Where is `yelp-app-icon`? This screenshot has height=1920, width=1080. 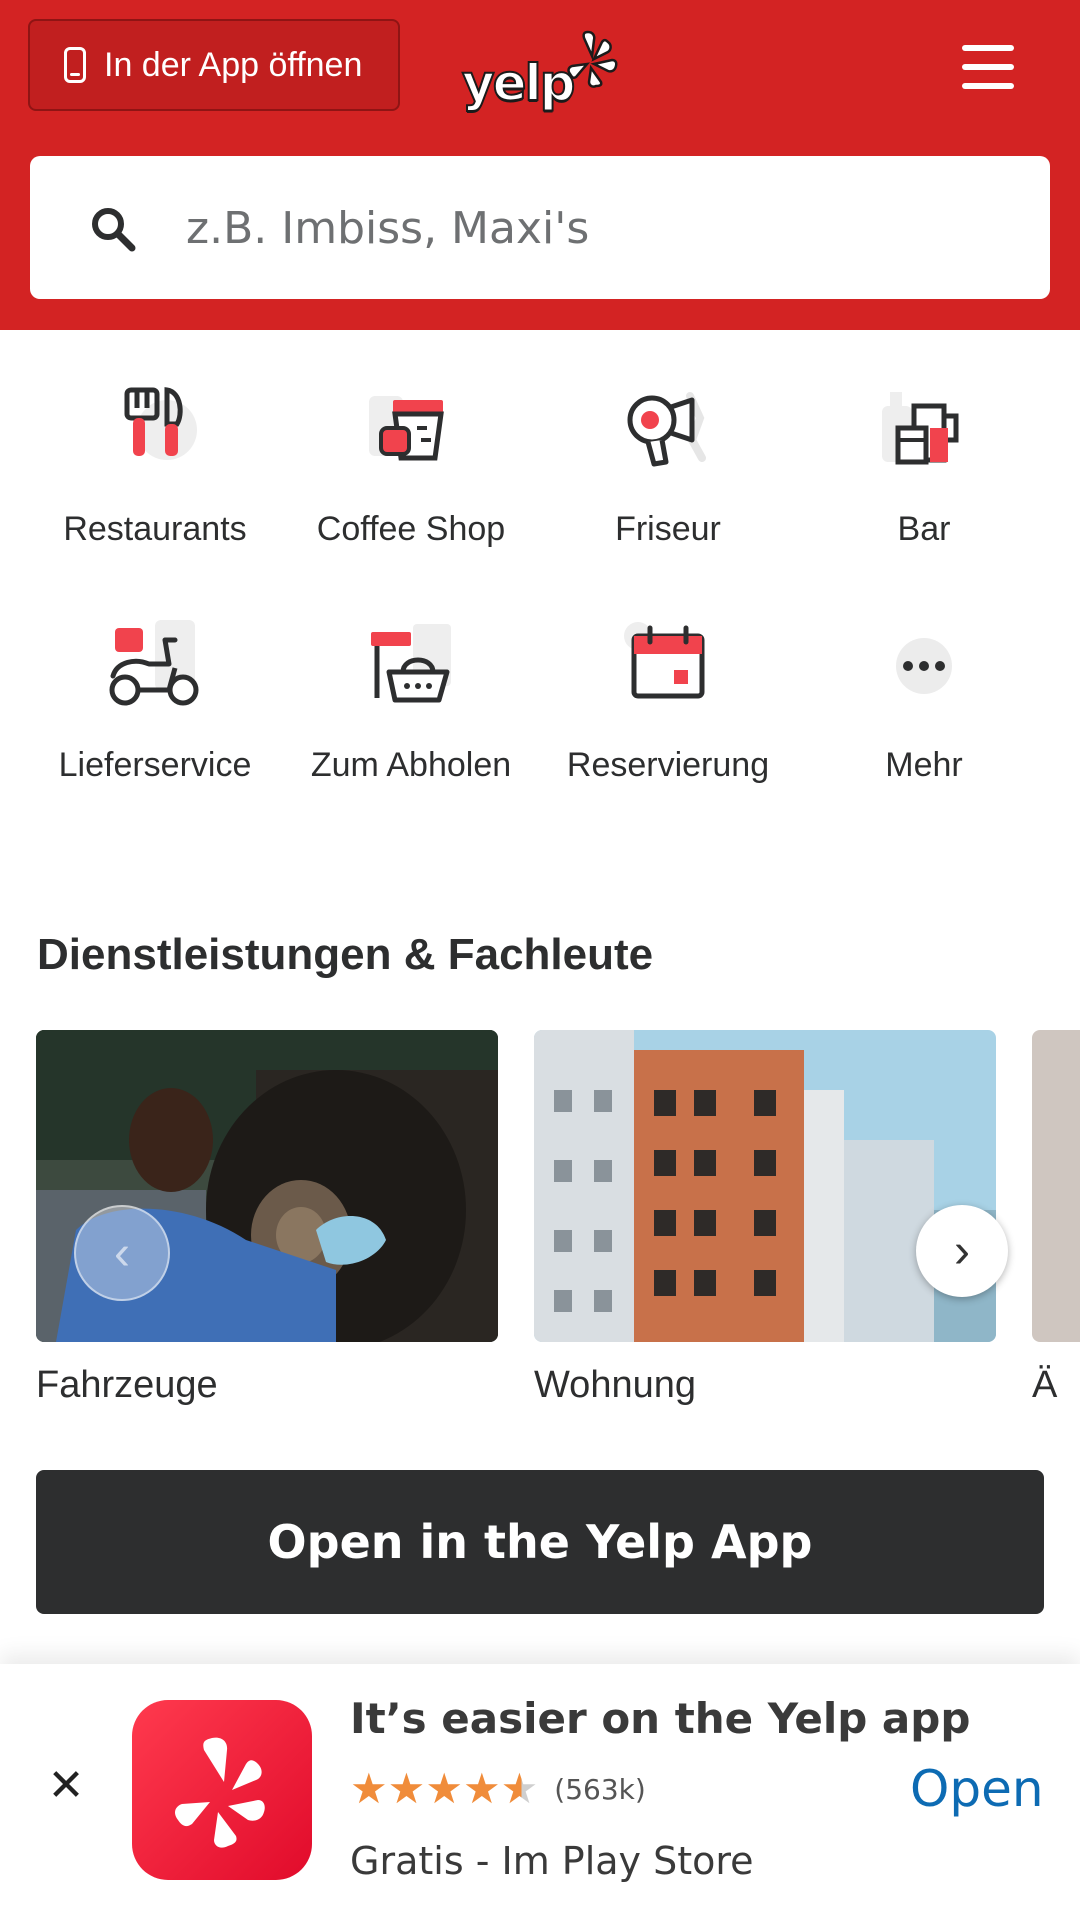
yelp-app-icon is located at coordinates (222, 1790).